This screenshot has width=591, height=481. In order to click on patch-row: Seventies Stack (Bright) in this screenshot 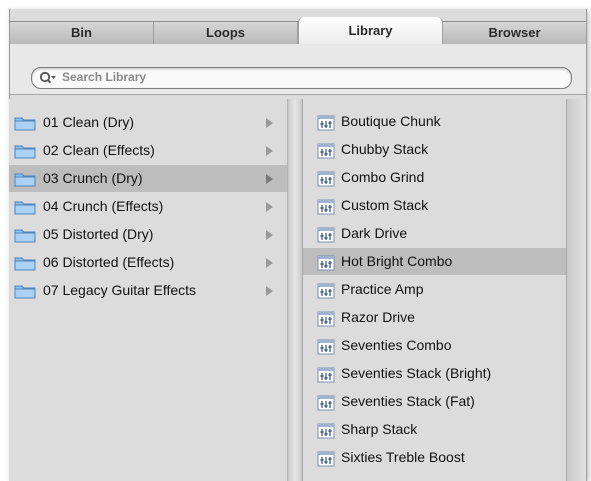, I will do `click(434, 373)`.